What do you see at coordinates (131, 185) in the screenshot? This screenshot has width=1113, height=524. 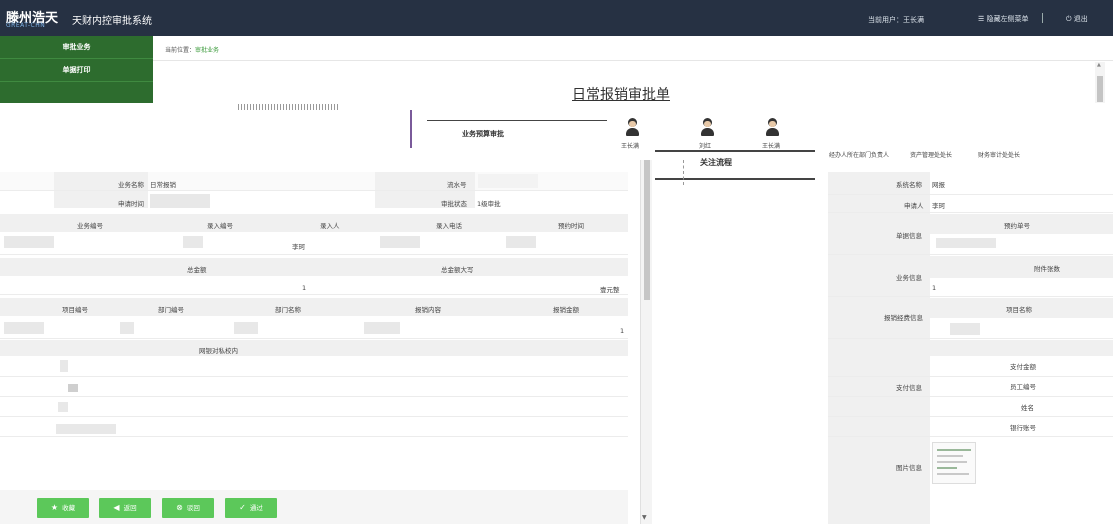 I see `business-name-label: 业务名称` at bounding box center [131, 185].